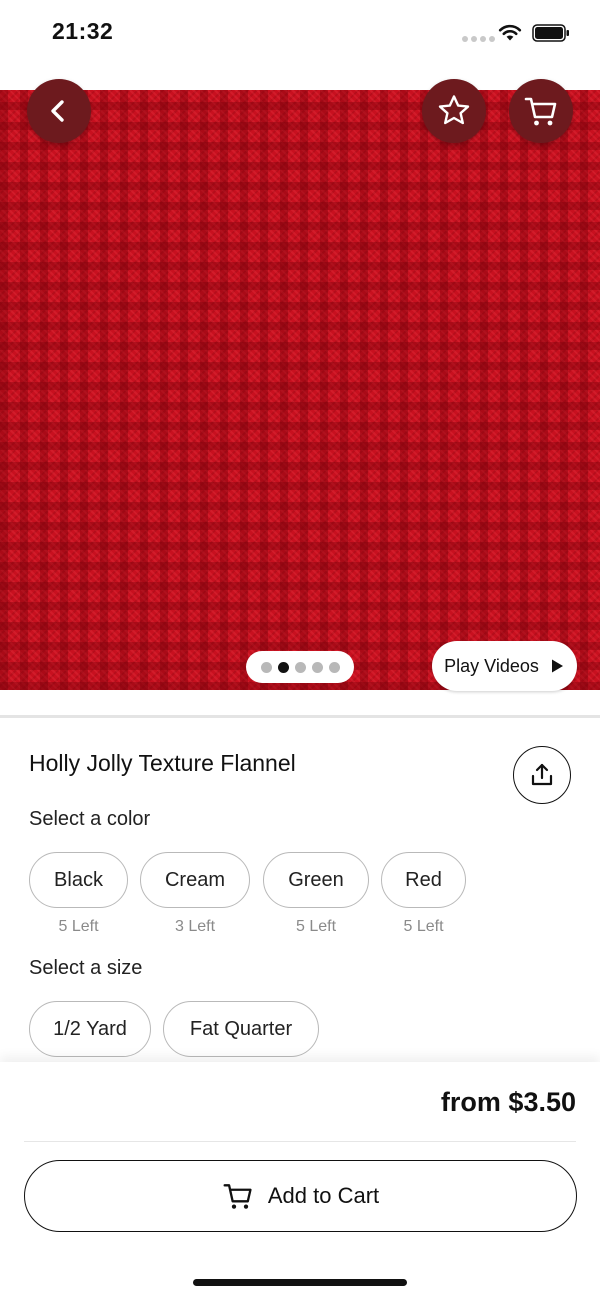  Describe the element at coordinates (300, 1282) in the screenshot. I see `home-indicator` at that location.